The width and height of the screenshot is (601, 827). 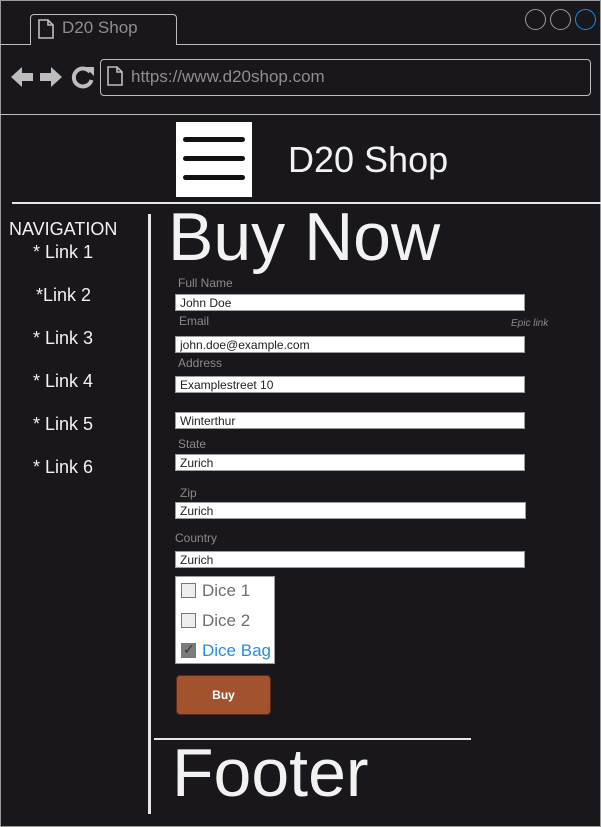 What do you see at coordinates (192, 444) in the screenshot?
I see `state-label: State` at bounding box center [192, 444].